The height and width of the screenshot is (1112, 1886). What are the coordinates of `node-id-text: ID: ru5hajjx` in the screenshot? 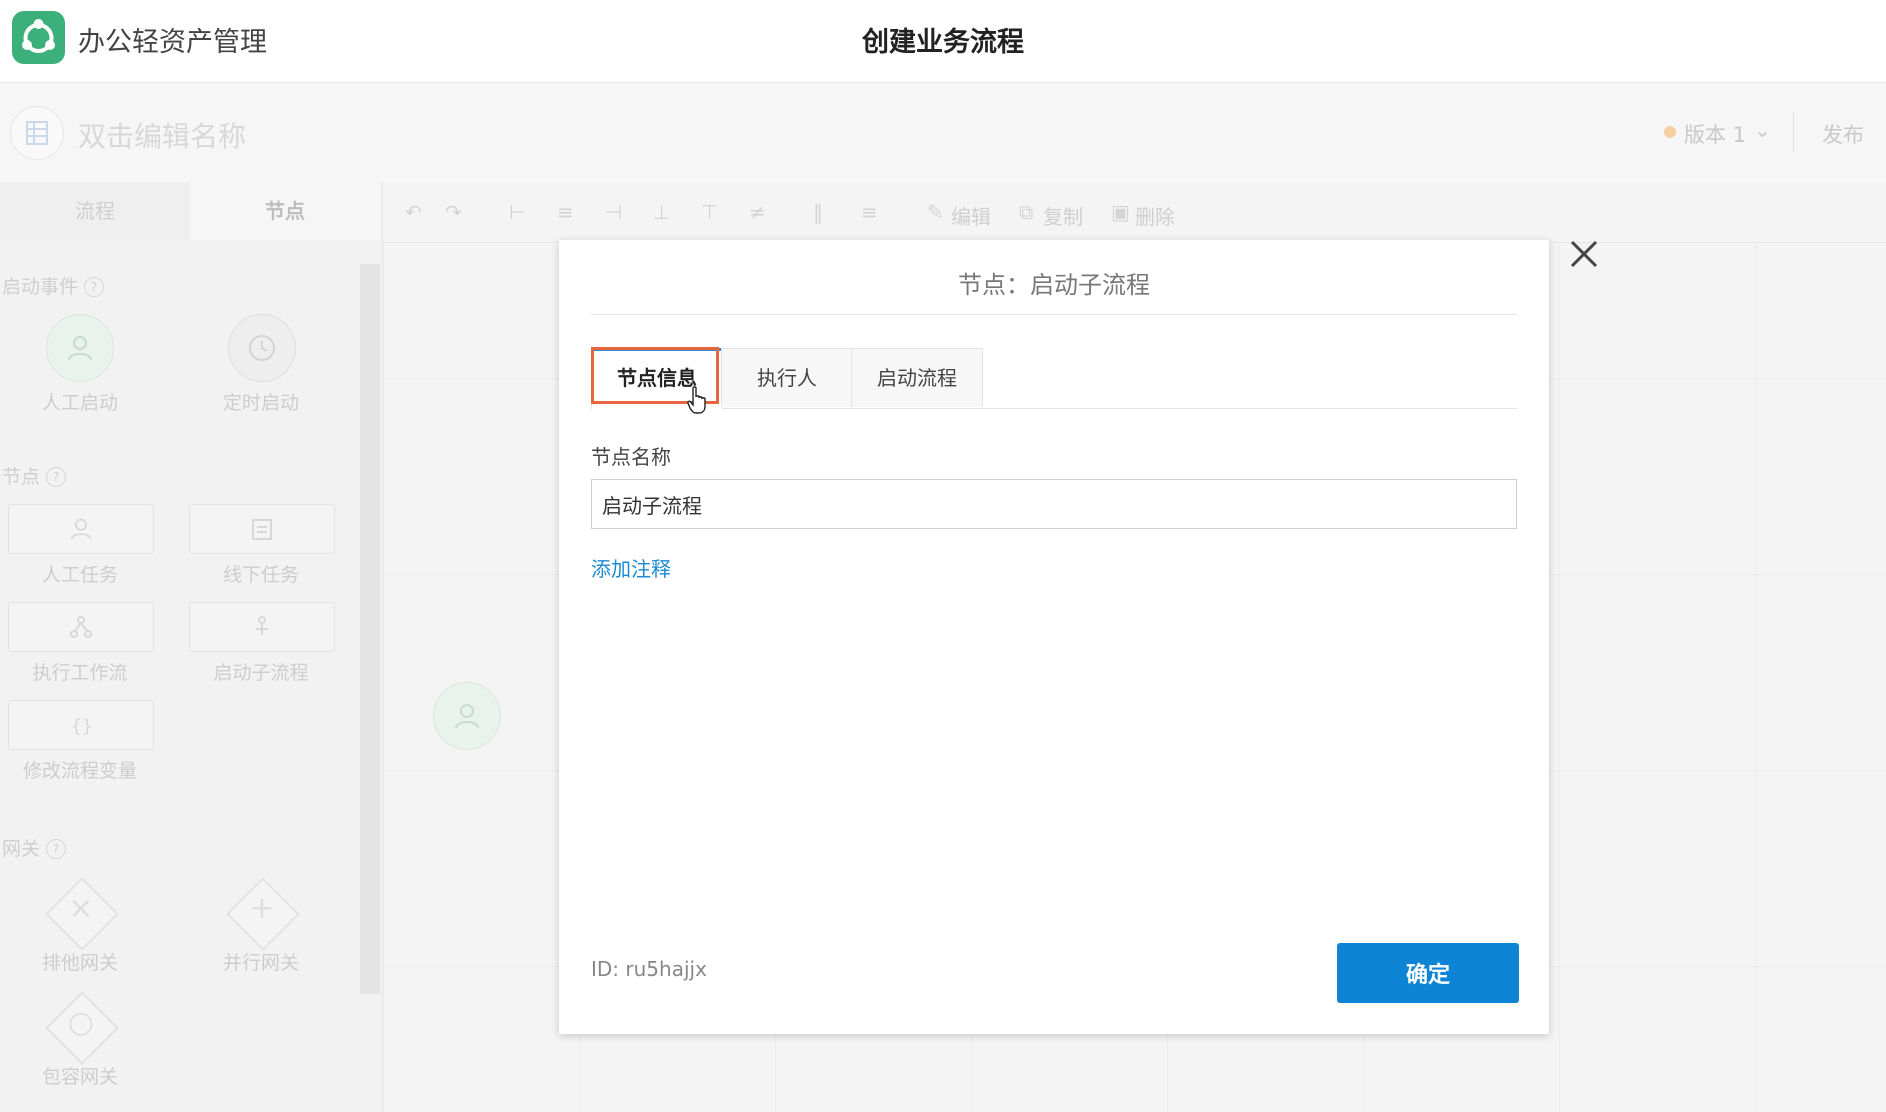 It's located at (649, 969).